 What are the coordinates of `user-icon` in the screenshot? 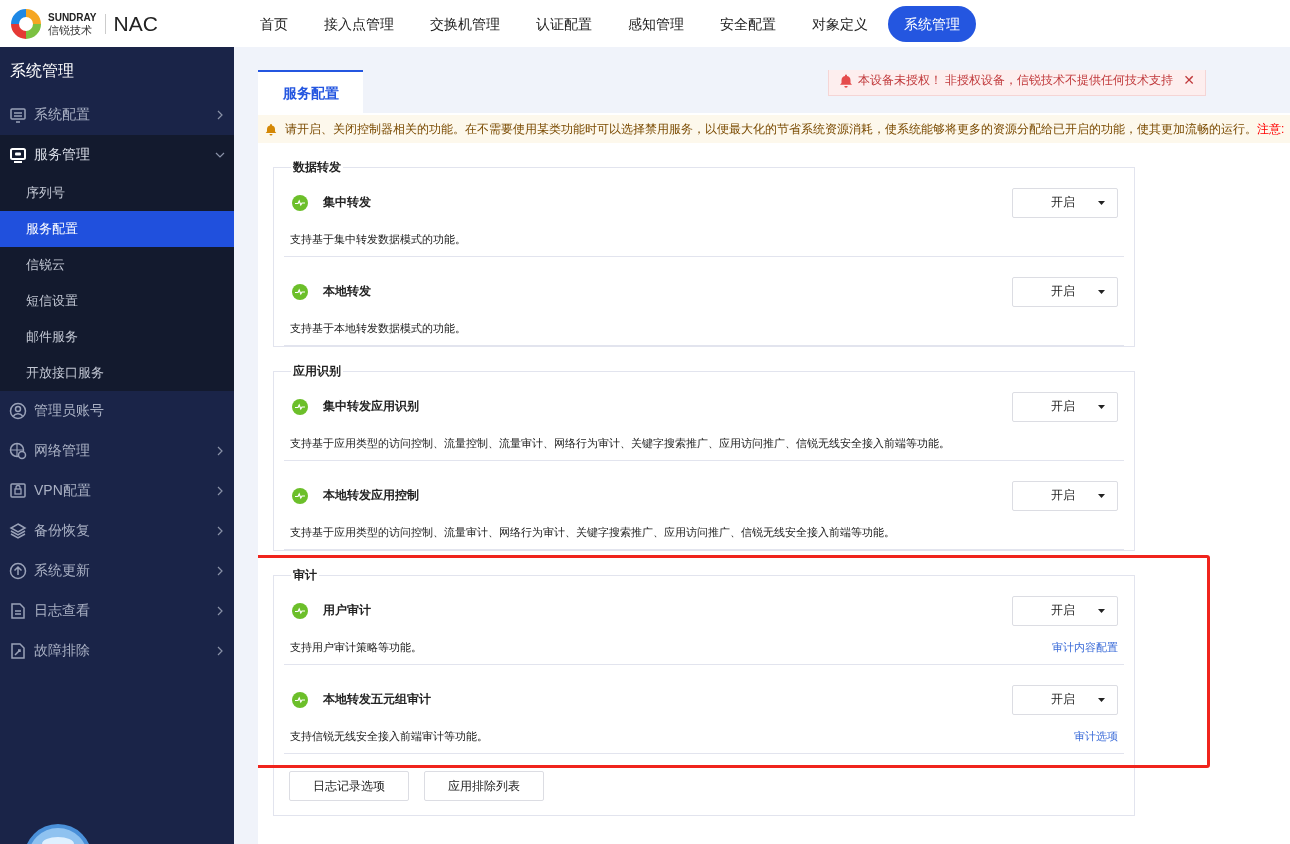 It's located at (18, 411).